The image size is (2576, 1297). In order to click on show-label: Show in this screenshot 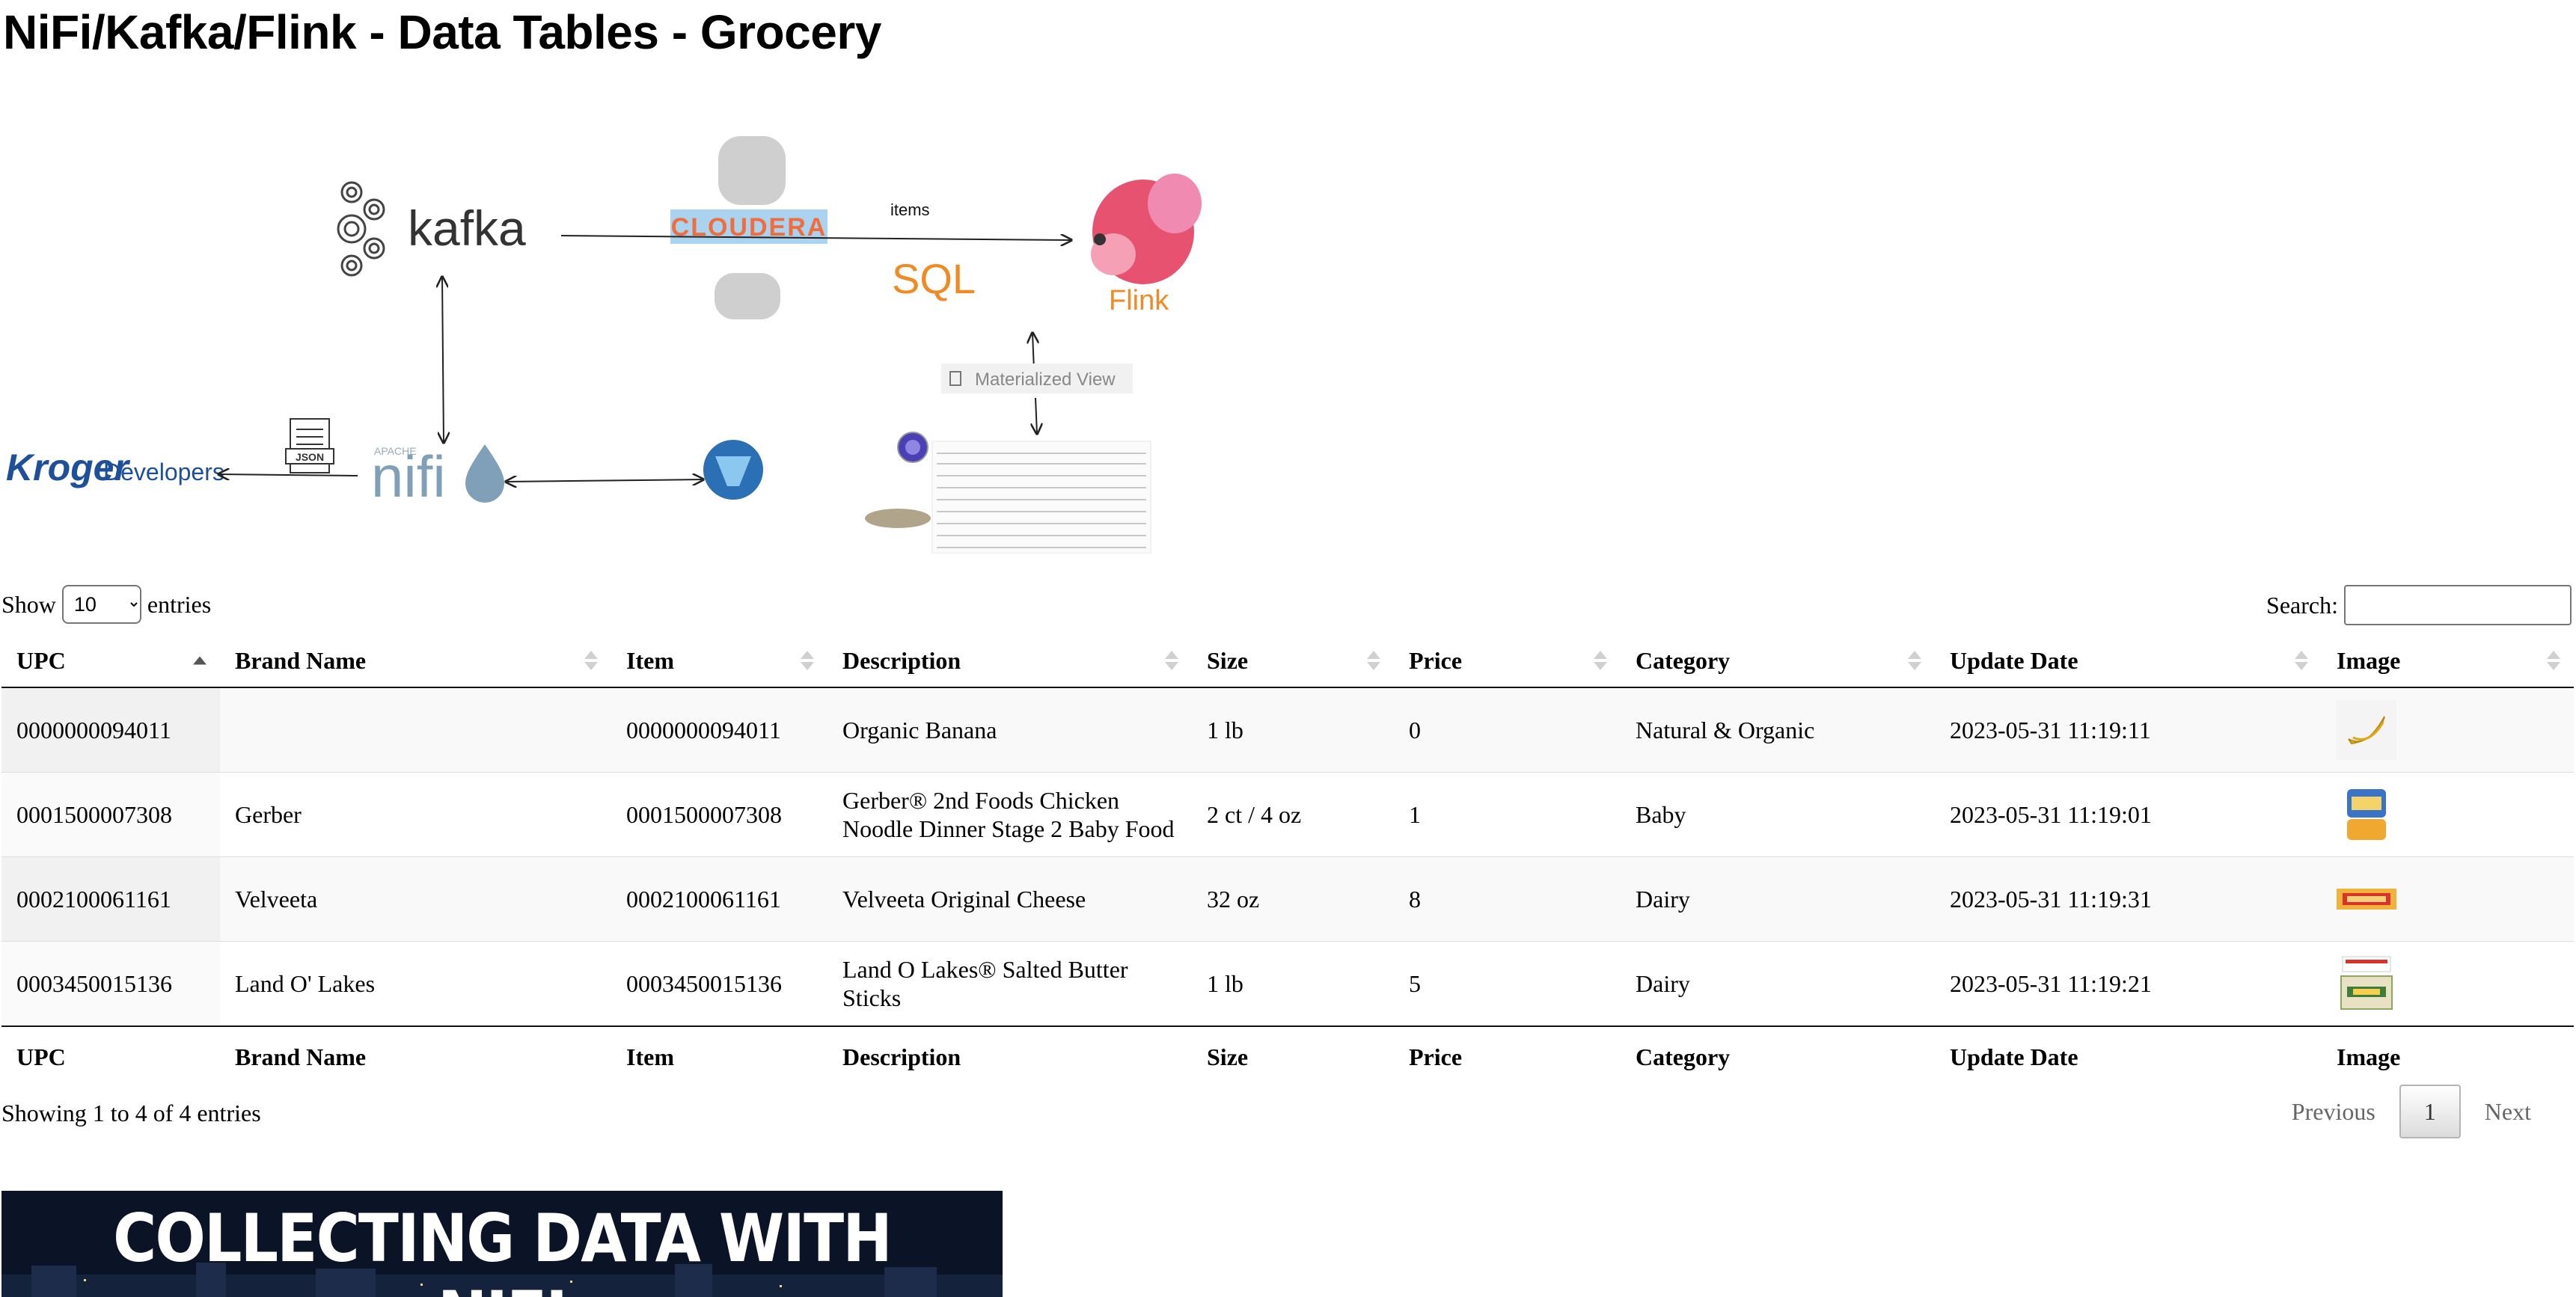, I will do `click(29, 604)`.